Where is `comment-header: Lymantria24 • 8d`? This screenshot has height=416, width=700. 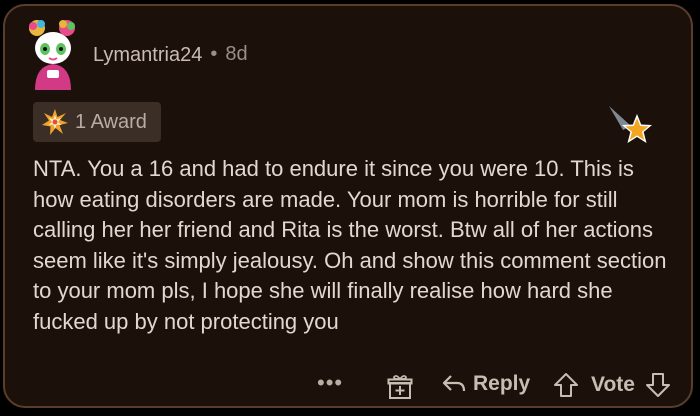
comment-header: Lymantria24 • 8d is located at coordinates (135, 54).